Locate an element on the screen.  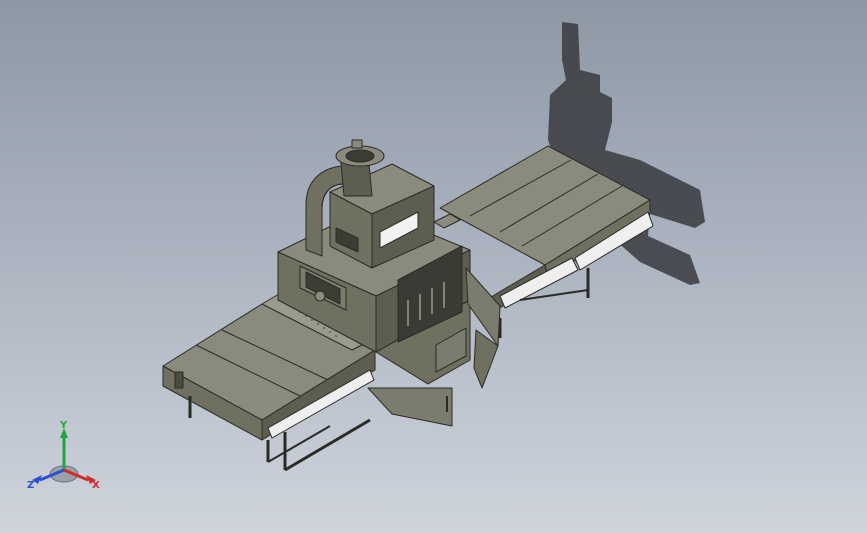
y-axis-label: Y is located at coordinates (63, 425).